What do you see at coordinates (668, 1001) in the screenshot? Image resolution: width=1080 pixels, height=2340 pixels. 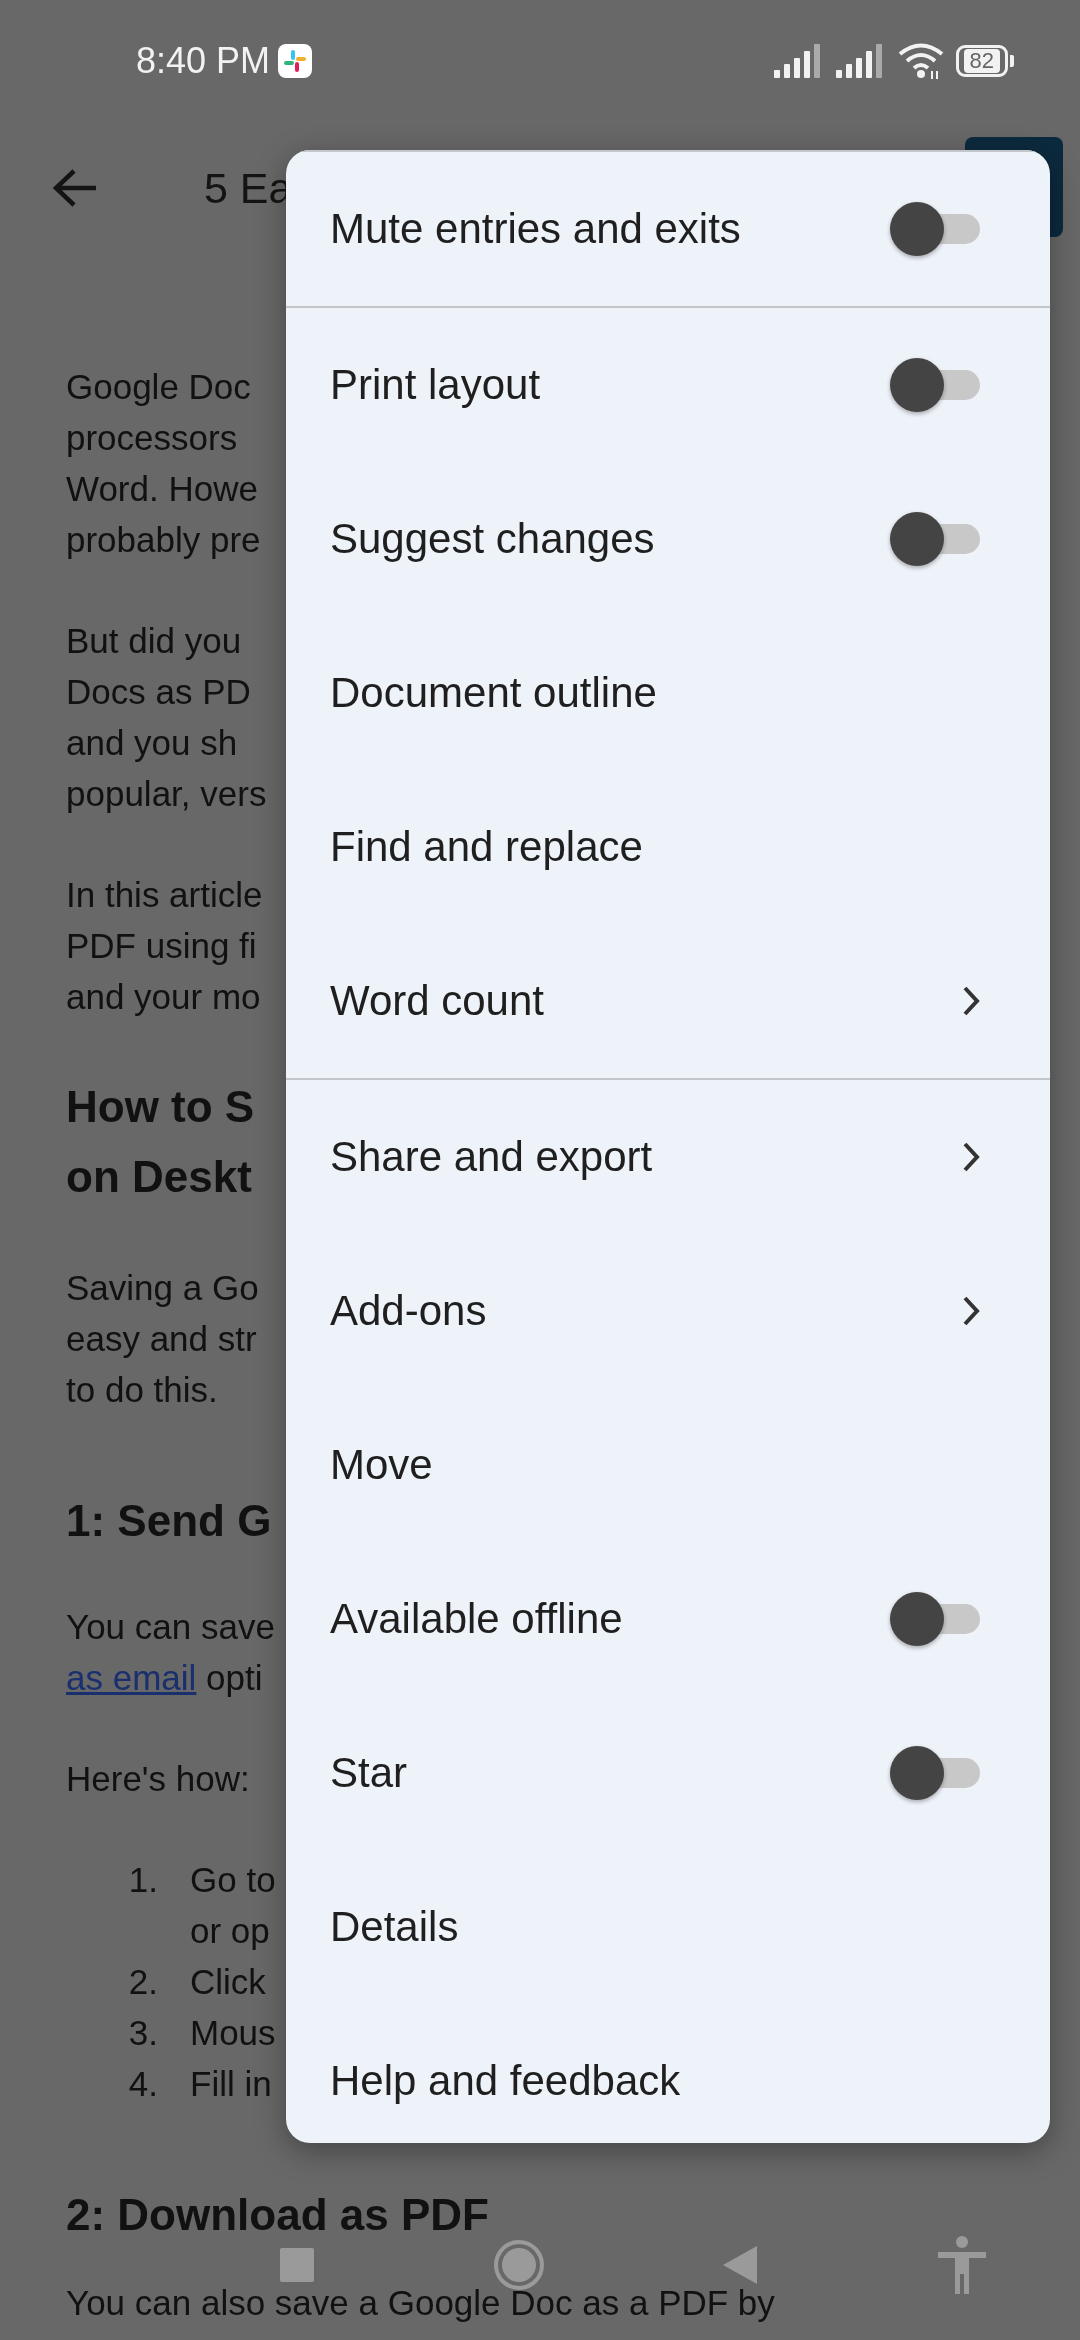 I see `menu-item: Word count` at bounding box center [668, 1001].